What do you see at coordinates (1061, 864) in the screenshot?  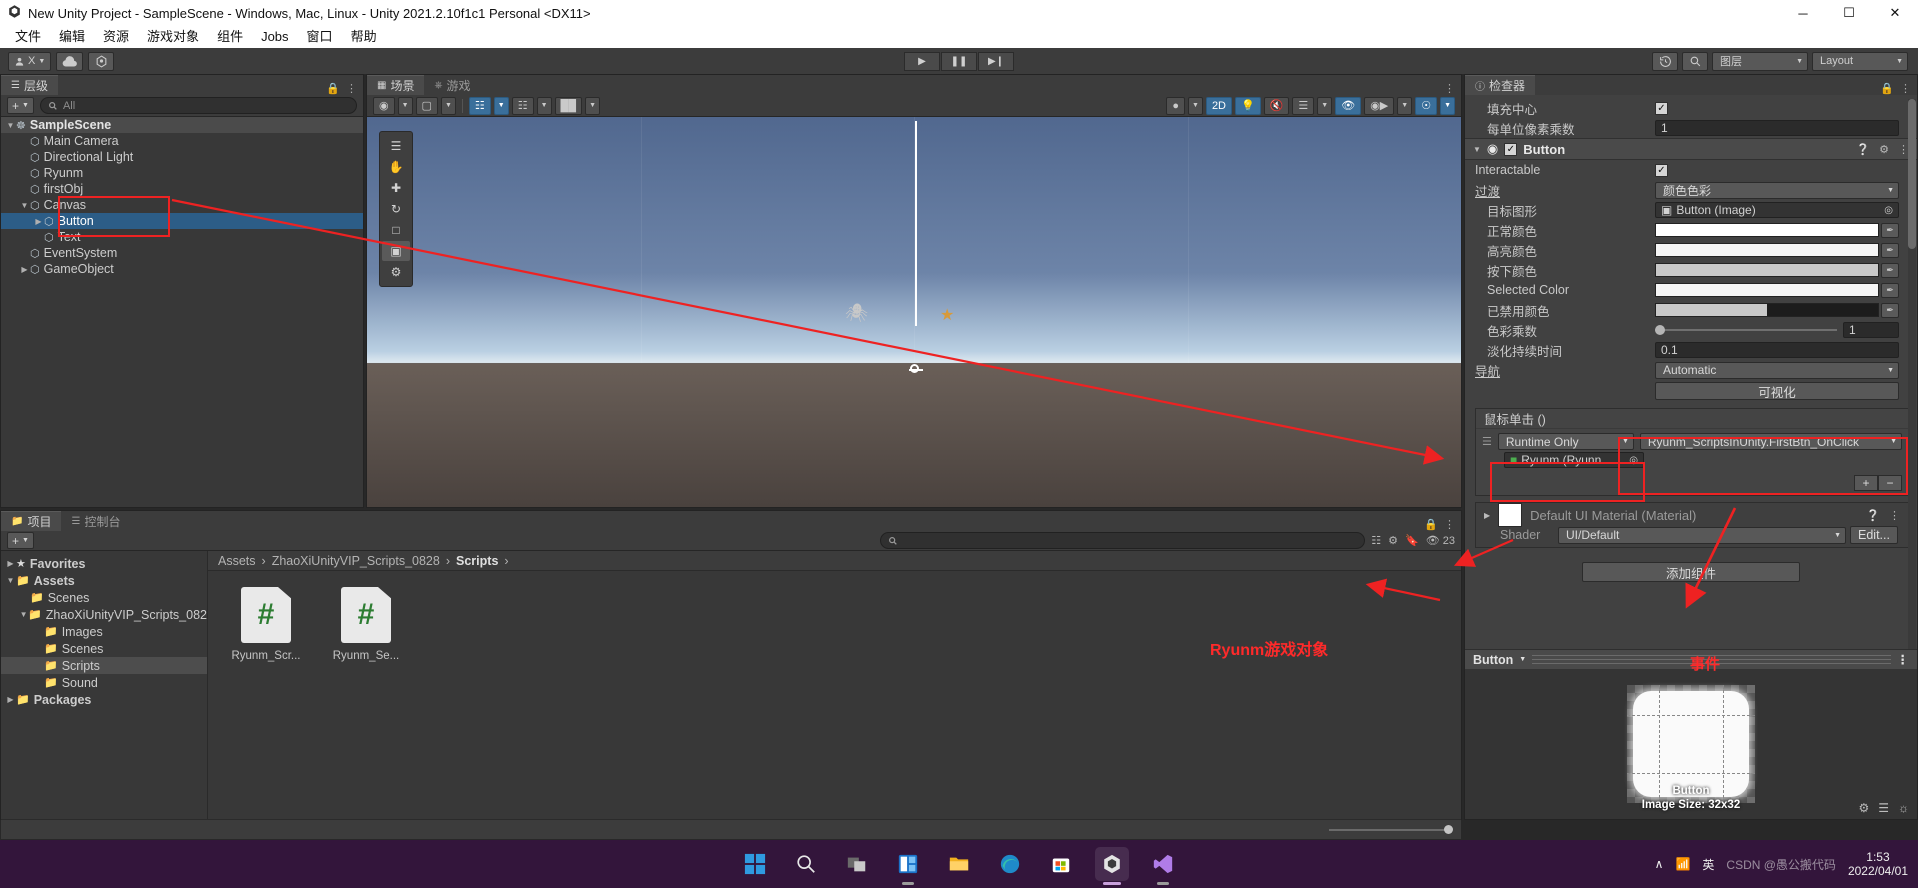 I see `store-icon` at bounding box center [1061, 864].